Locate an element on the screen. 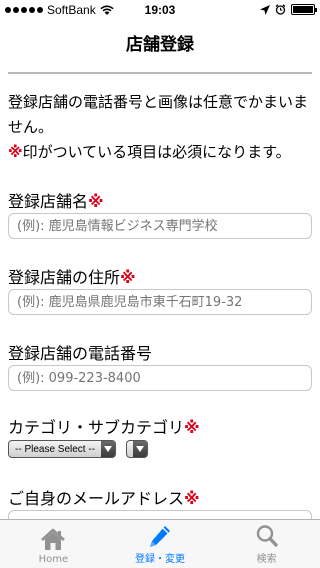 The height and width of the screenshot is (568, 320). store-name-label: 登録店舗名※ is located at coordinates (56, 200).